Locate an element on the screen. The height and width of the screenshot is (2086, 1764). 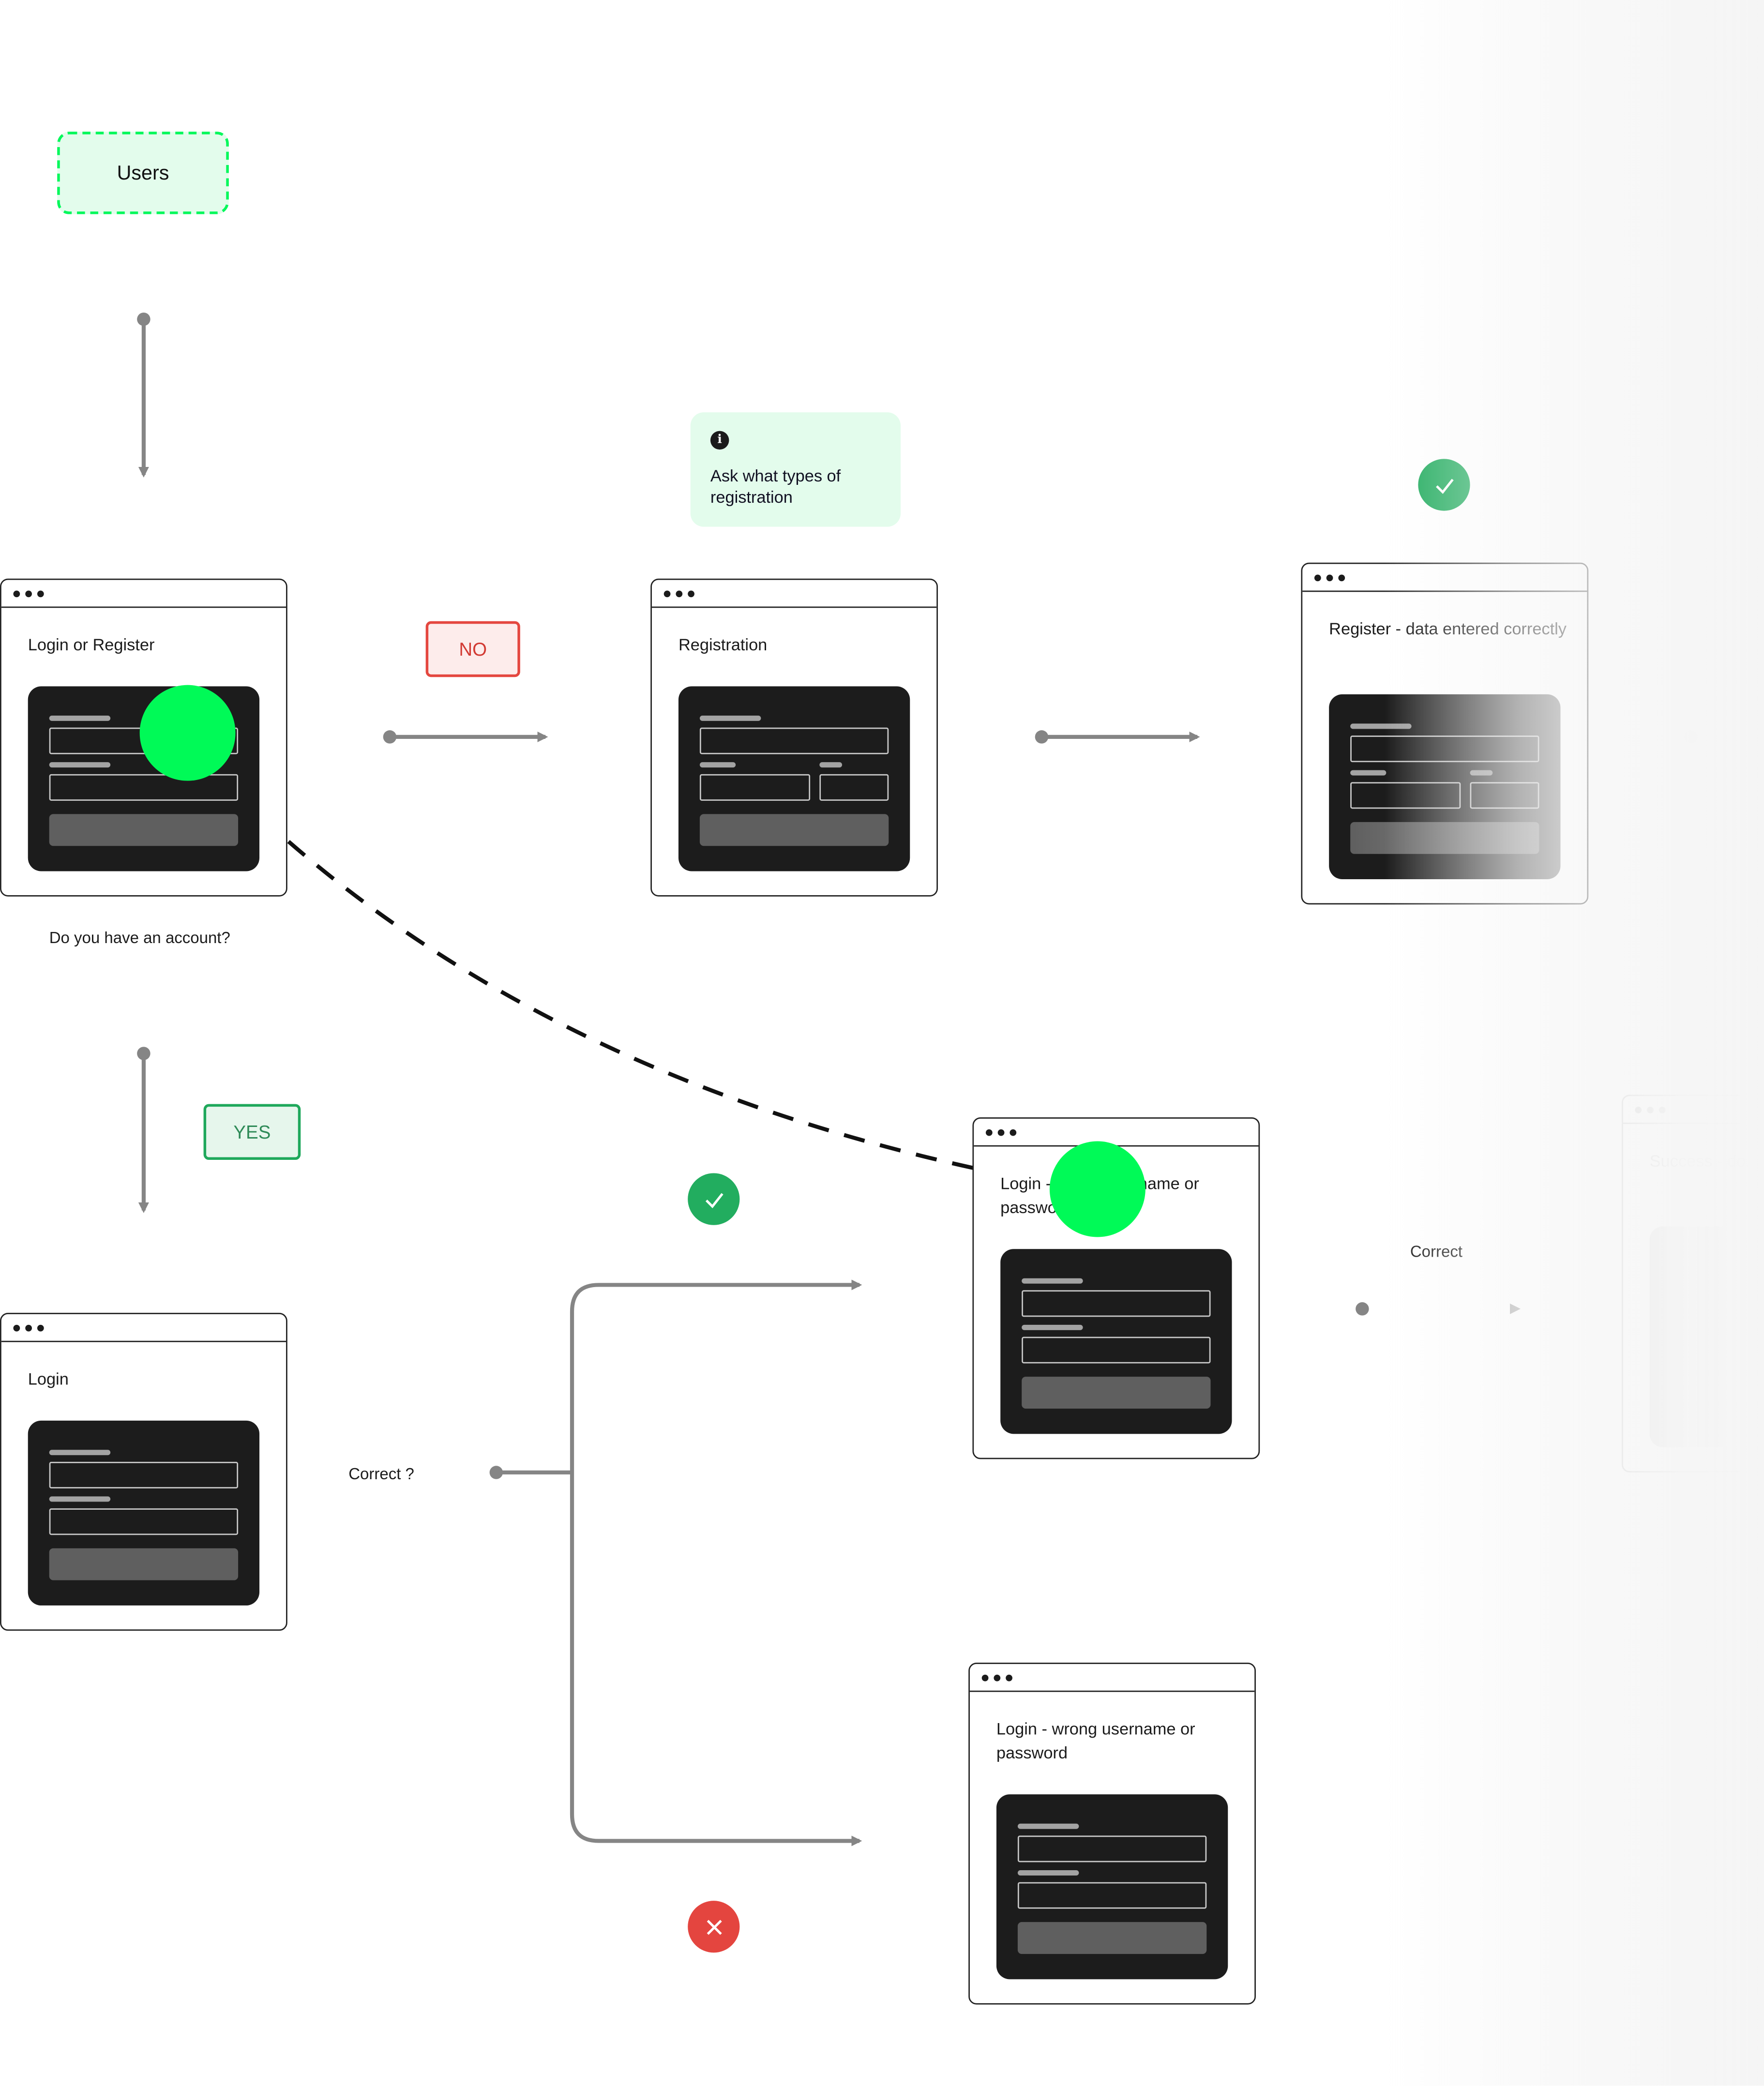
connector-registration-to-success is located at coordinates (1117, 737).